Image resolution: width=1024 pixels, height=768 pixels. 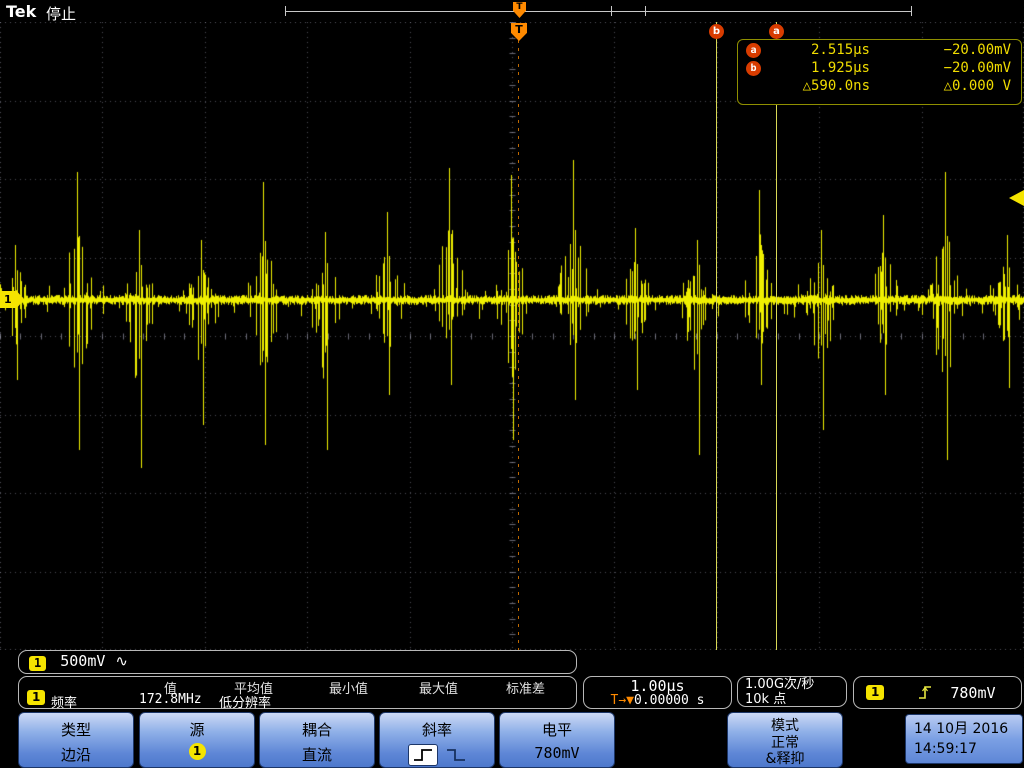 I want to click on datetime-panel: 14 10月 2016 14:59:17, so click(x=964, y=739).